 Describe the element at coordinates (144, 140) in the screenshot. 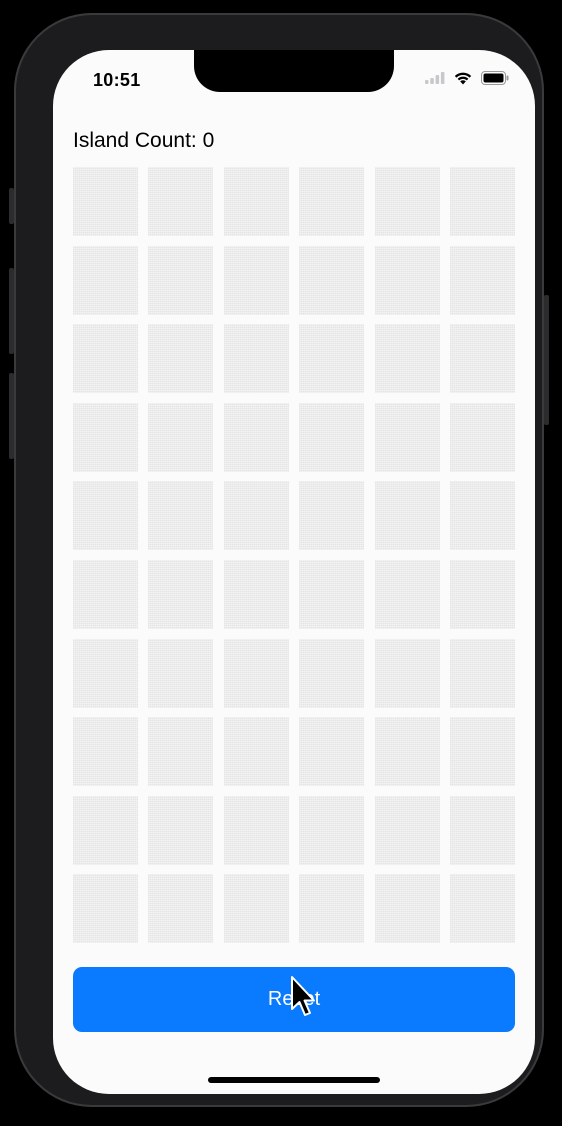

I see `island-count-label: Island Count: 0` at that location.